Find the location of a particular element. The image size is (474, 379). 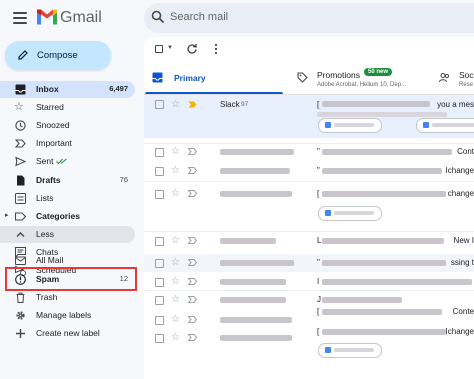

inbox-count: 6,497 is located at coordinates (118, 88).